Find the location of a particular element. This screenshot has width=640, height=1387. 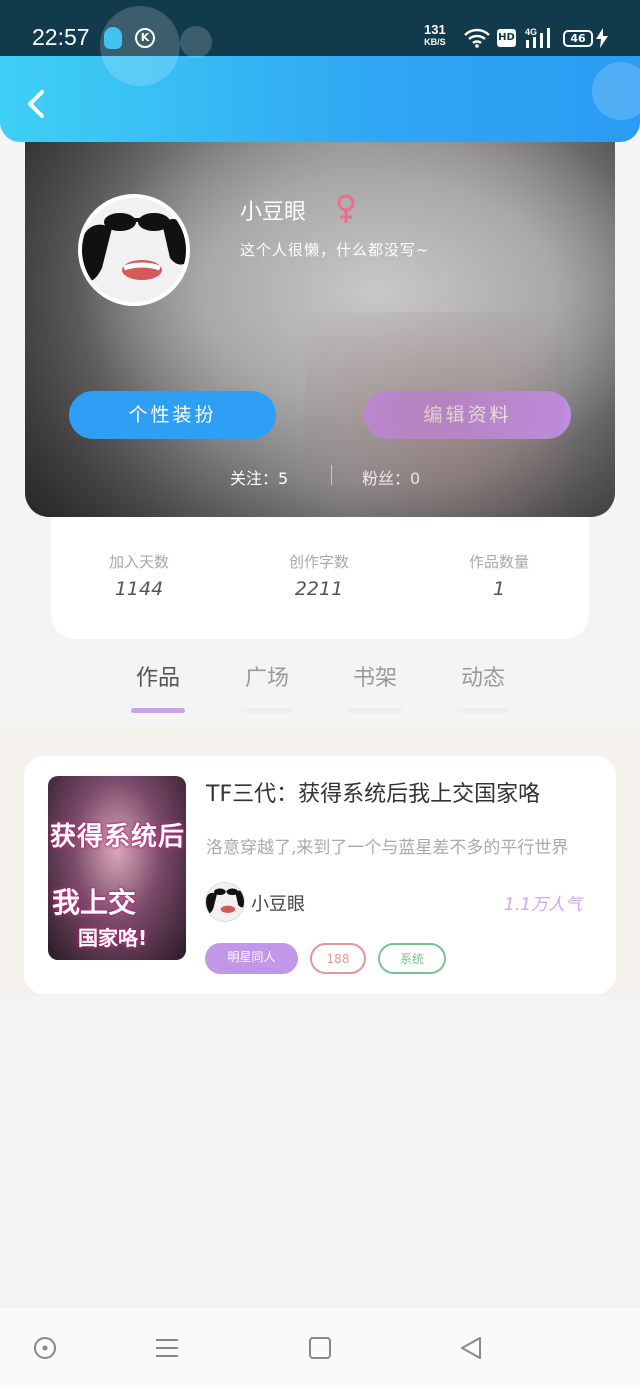

signal-icon: 4G is located at coordinates (537, 37).